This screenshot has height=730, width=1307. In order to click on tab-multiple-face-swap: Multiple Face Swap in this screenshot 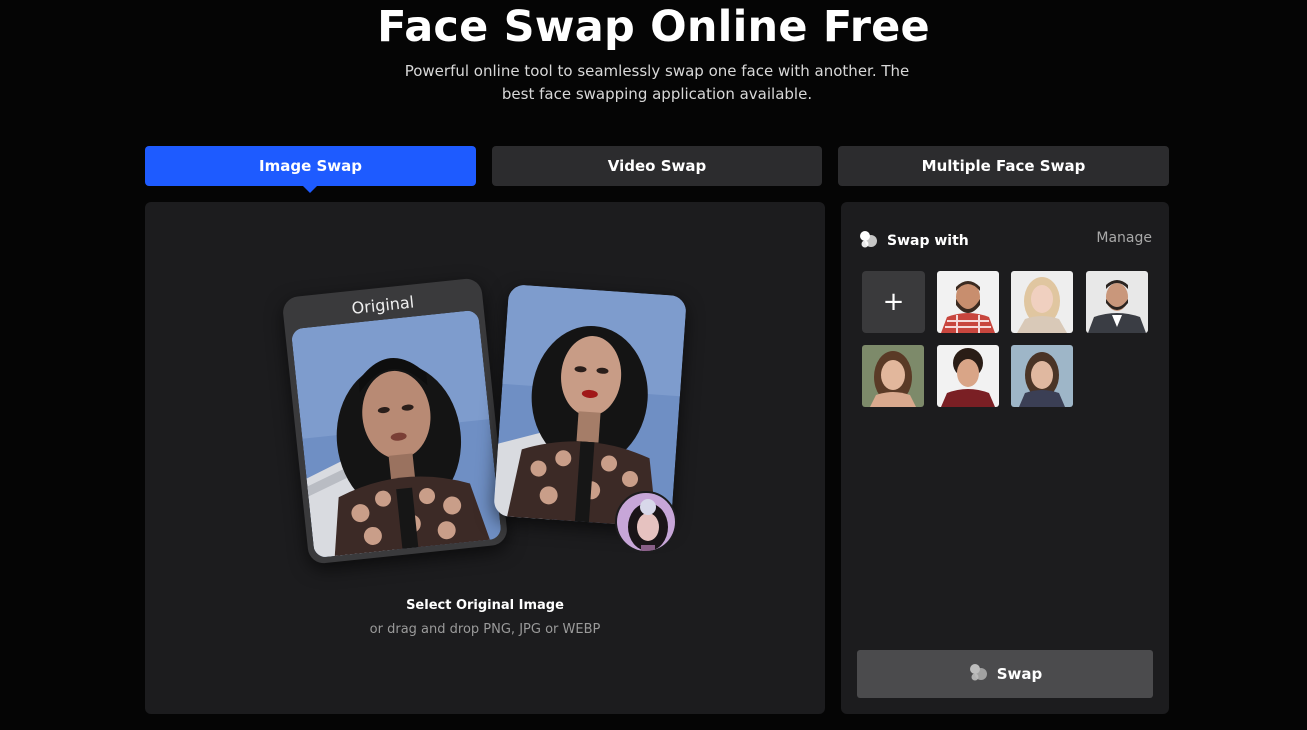, I will do `click(1003, 166)`.